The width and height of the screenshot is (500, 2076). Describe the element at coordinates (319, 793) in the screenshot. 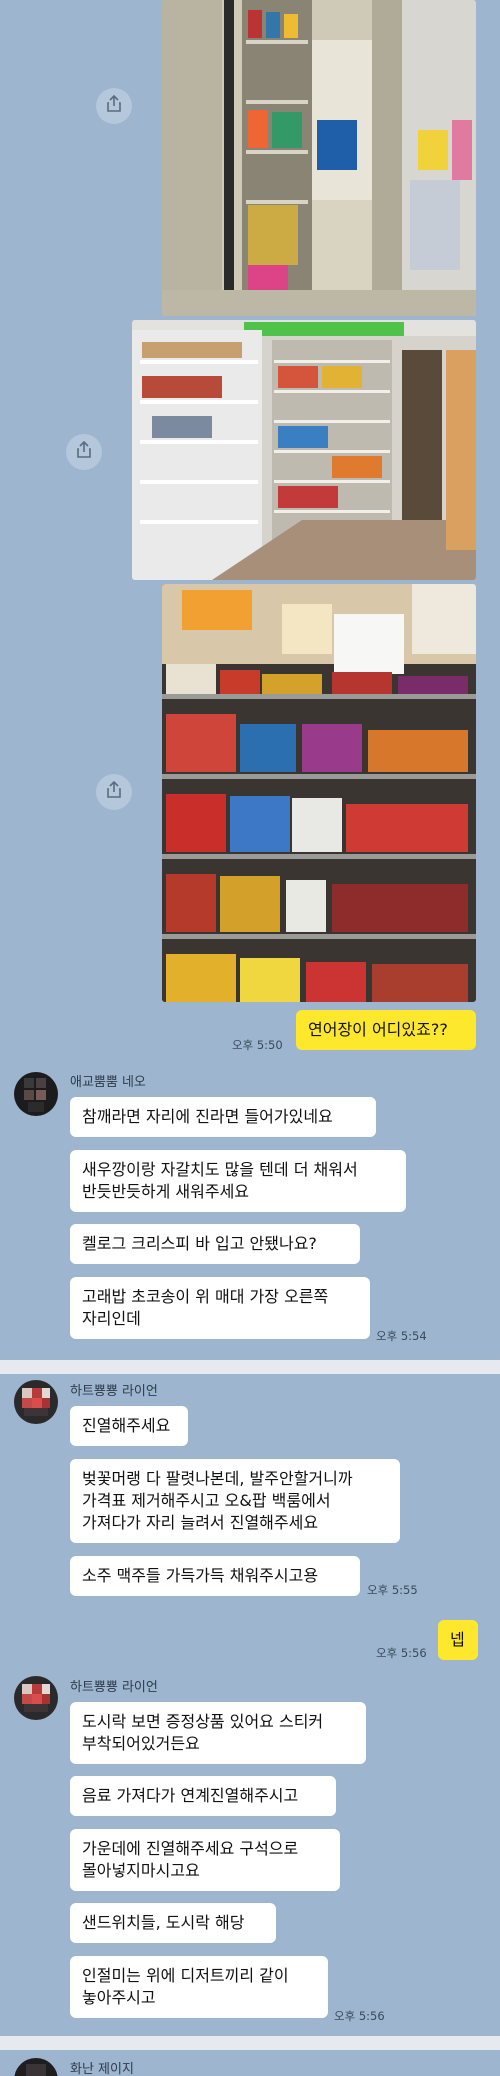

I see `photo-ramen-shelves` at that location.